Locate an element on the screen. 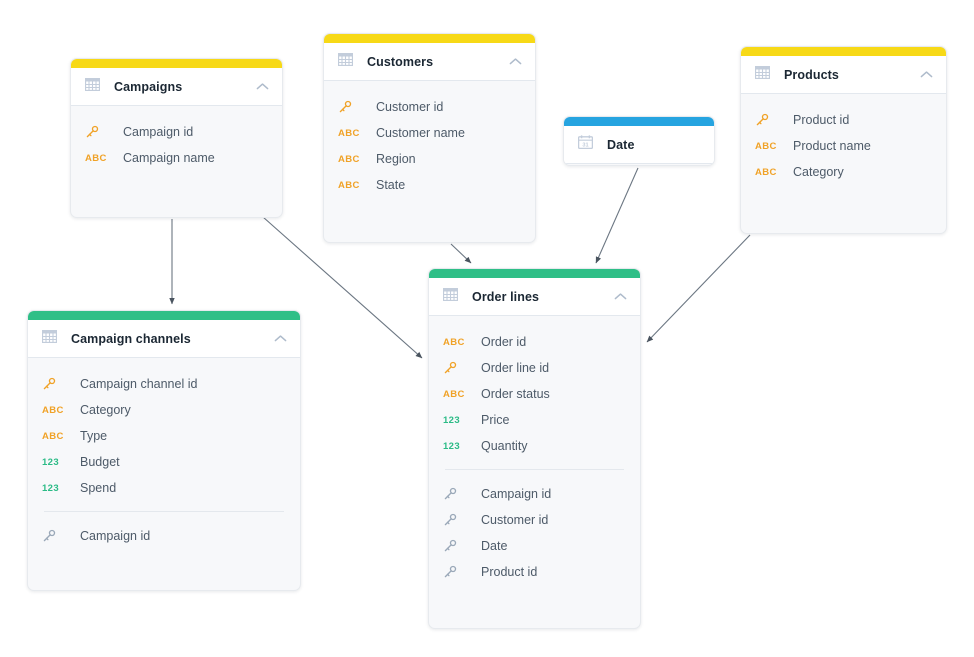 The image size is (974, 657). field-row: ABC Product name is located at coordinates (843, 146).